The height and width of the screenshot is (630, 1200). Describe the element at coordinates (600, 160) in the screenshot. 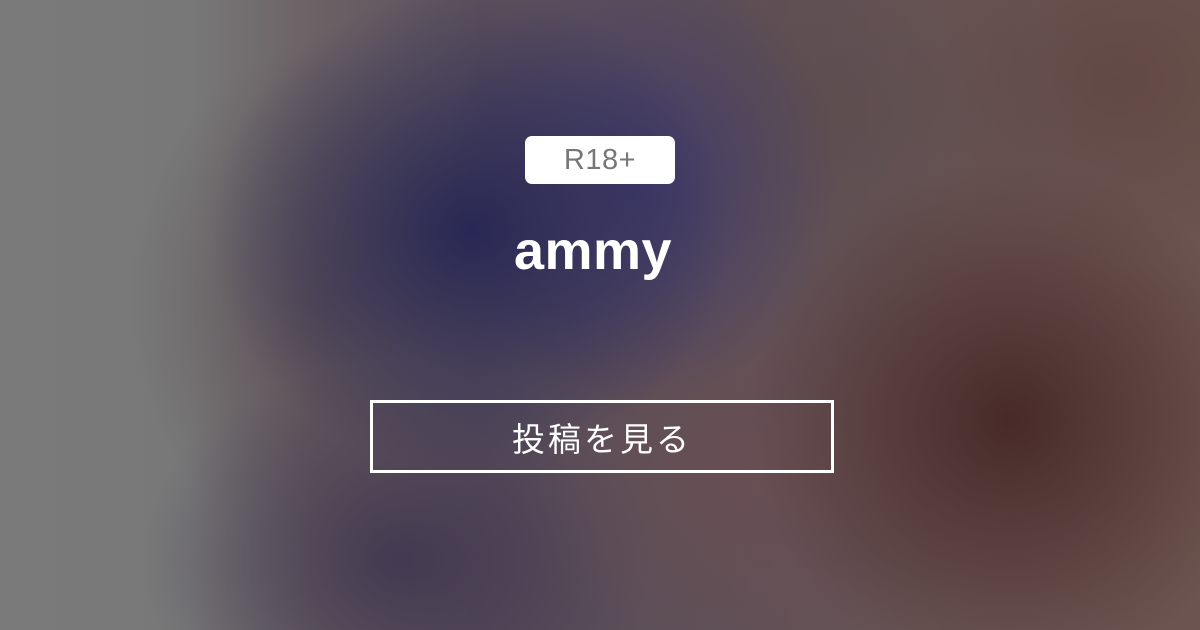

I see `age-rating-badge: R18+` at that location.